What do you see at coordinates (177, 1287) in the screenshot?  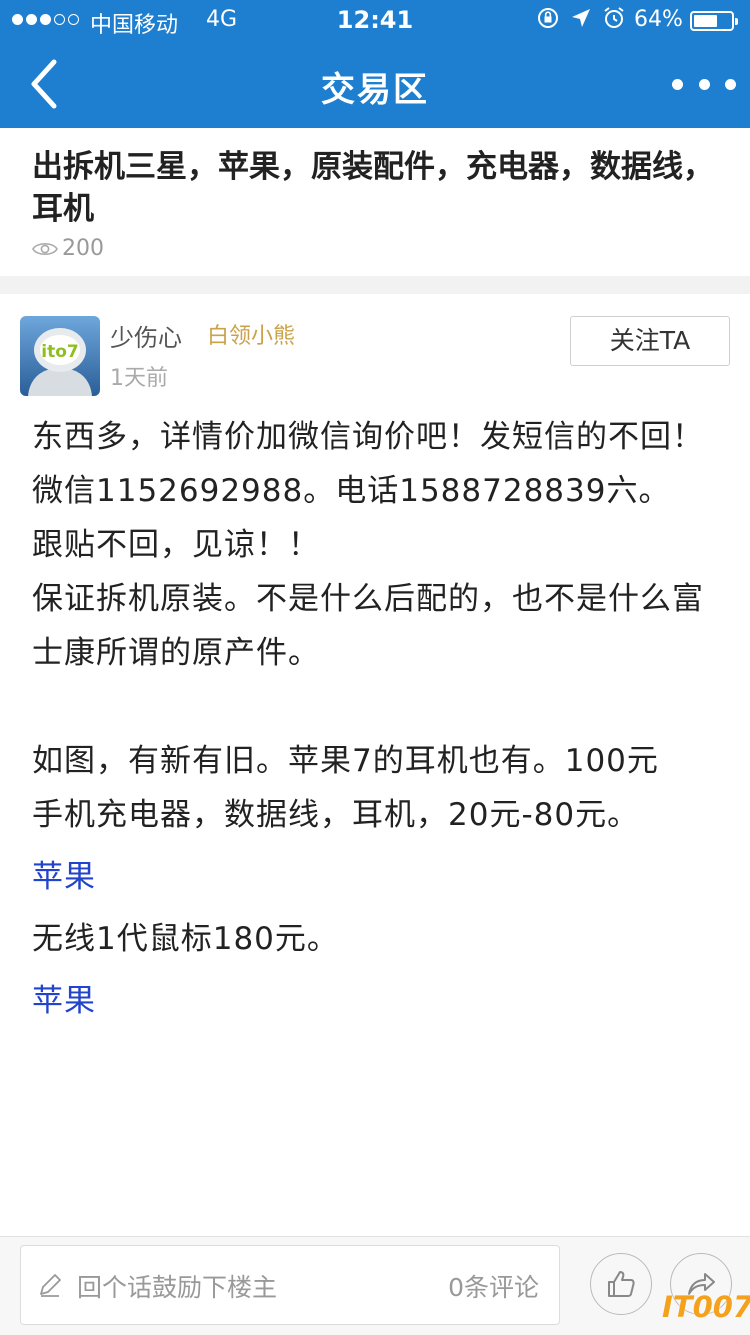 I see `comment-placeholder: 回个话鼓励下楼主` at bounding box center [177, 1287].